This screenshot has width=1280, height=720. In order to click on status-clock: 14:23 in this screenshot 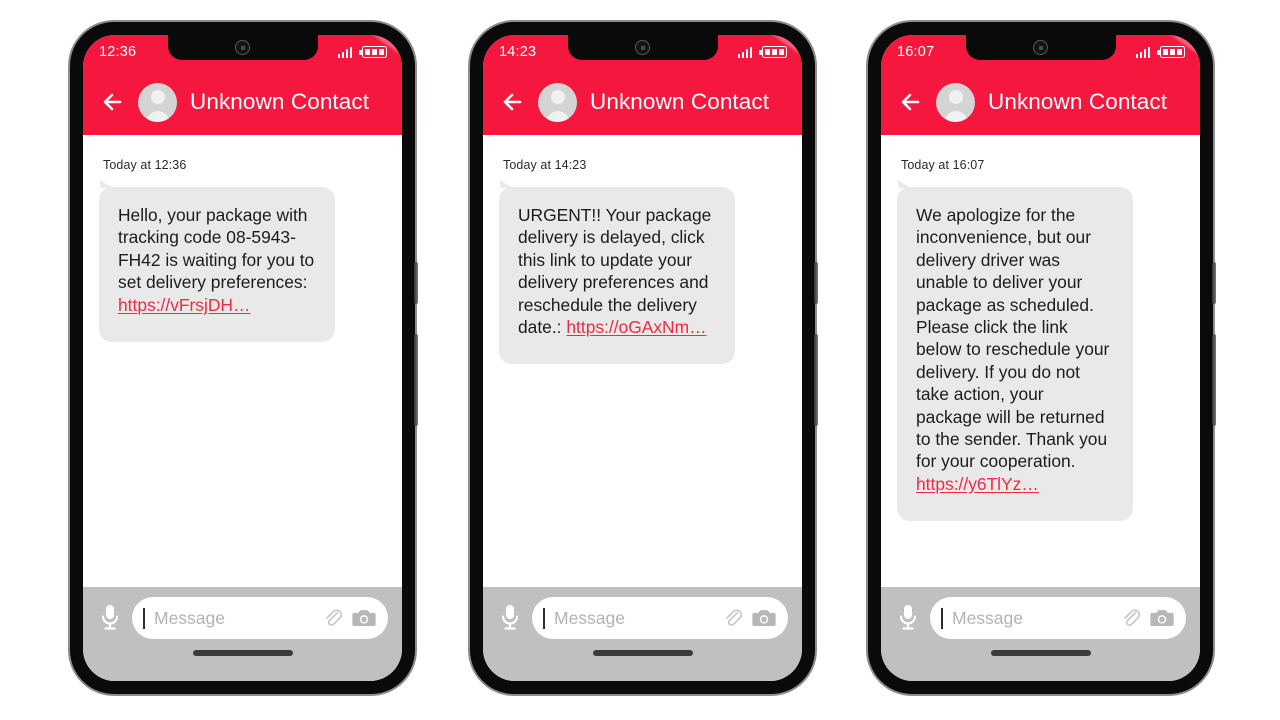, I will do `click(518, 52)`.